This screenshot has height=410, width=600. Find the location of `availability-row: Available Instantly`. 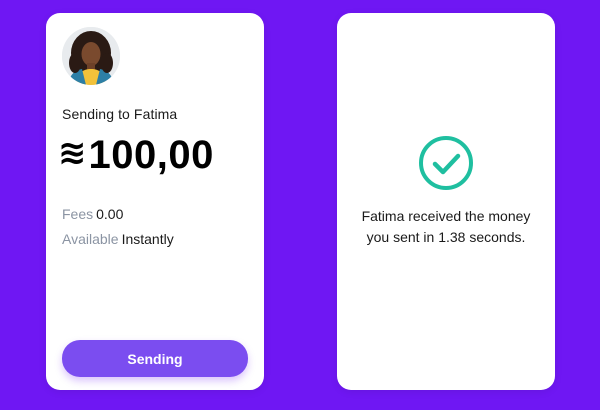

availability-row: Available Instantly is located at coordinates (118, 239).